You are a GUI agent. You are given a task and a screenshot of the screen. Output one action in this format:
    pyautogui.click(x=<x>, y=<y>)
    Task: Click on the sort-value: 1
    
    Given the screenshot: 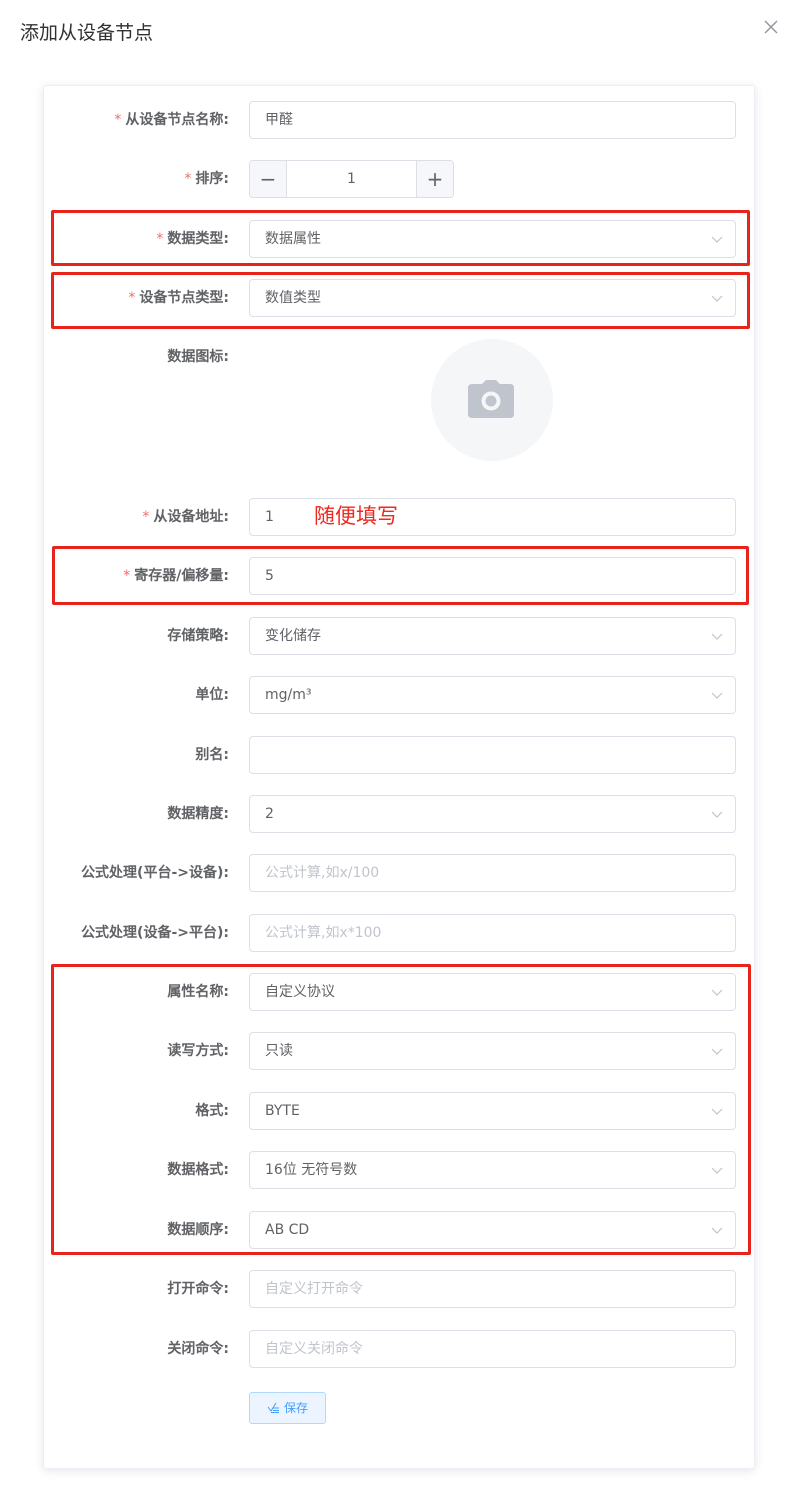 What is the action you would take?
    pyautogui.click(x=351, y=179)
    